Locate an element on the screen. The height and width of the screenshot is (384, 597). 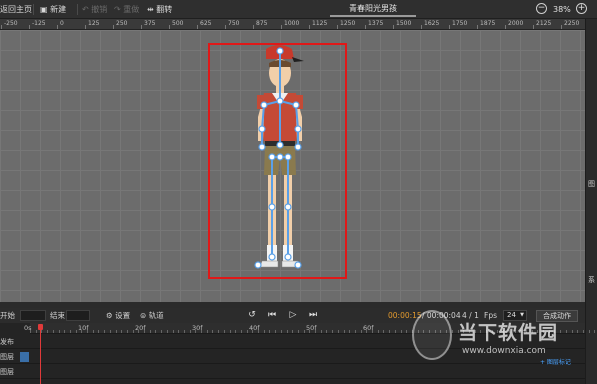
flip-icon: ⇹ is located at coordinates (150, 9).